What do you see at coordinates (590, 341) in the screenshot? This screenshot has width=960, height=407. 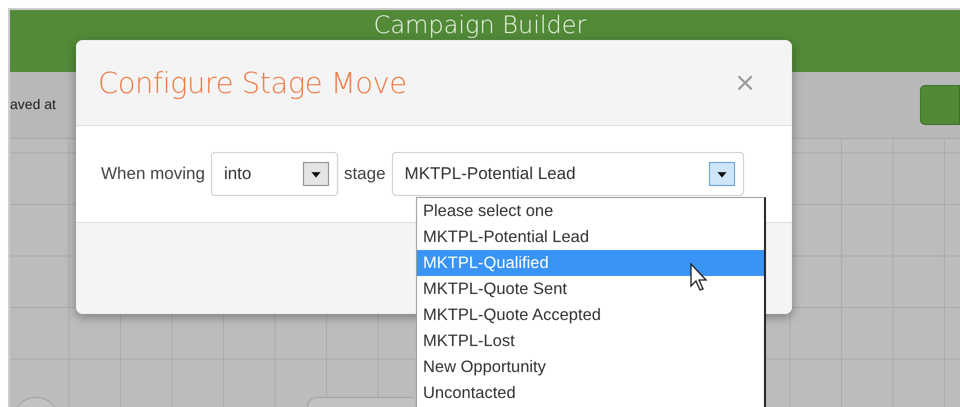 I see `dropdown-option: MKTPL-Lost` at bounding box center [590, 341].